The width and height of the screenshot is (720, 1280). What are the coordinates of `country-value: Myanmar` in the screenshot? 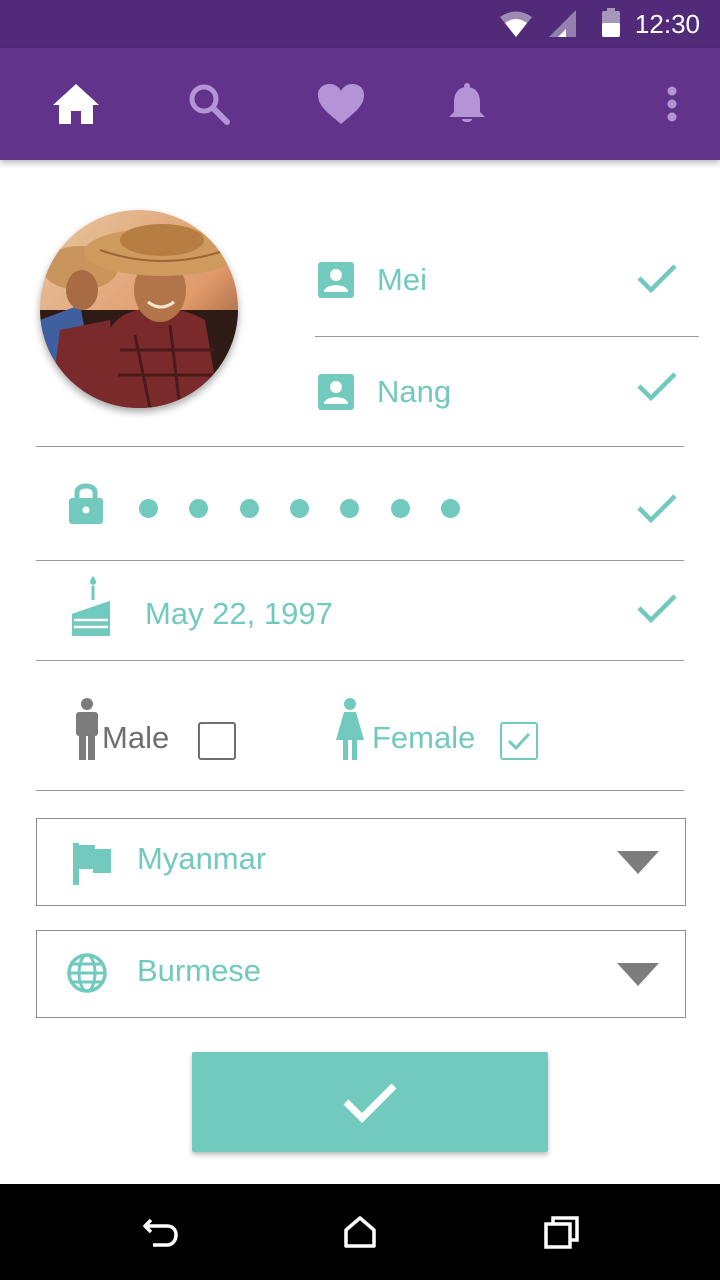 It's located at (202, 858).